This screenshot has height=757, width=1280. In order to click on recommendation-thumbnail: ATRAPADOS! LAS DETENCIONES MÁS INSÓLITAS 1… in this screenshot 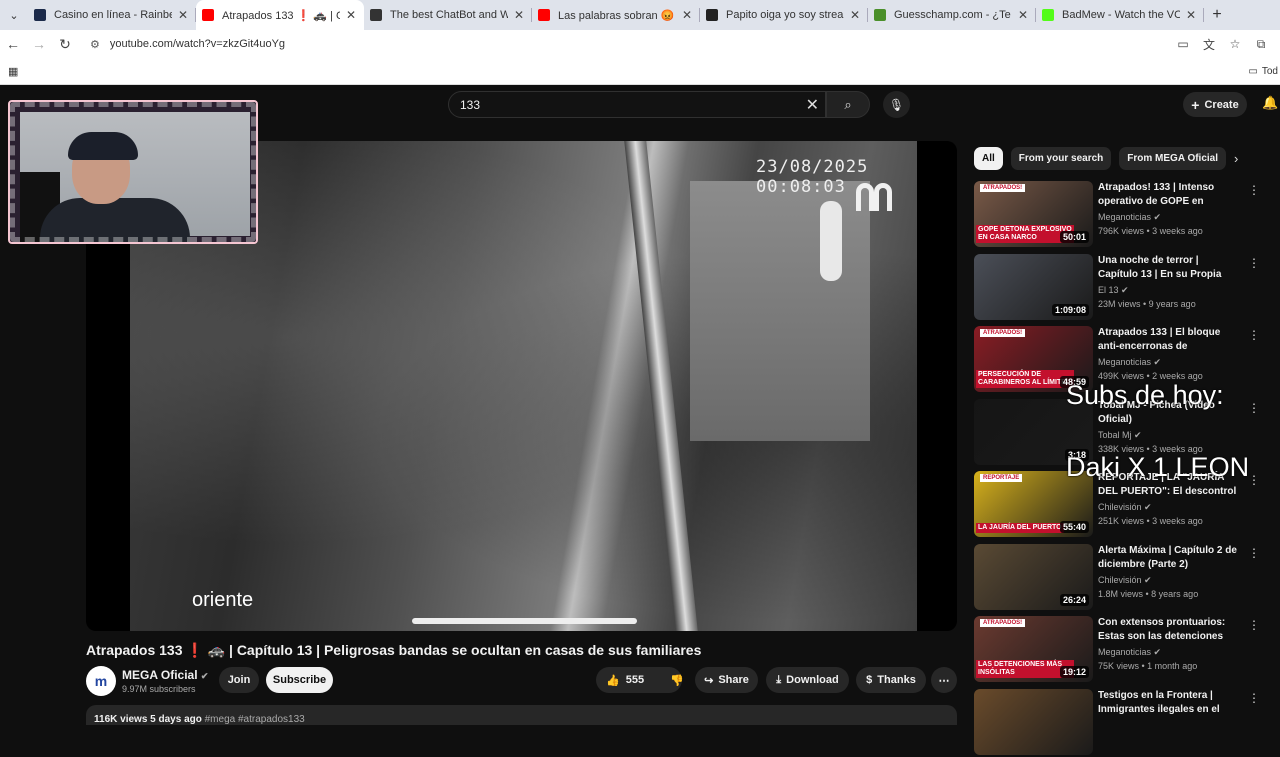, I will do `click(1033, 649)`.